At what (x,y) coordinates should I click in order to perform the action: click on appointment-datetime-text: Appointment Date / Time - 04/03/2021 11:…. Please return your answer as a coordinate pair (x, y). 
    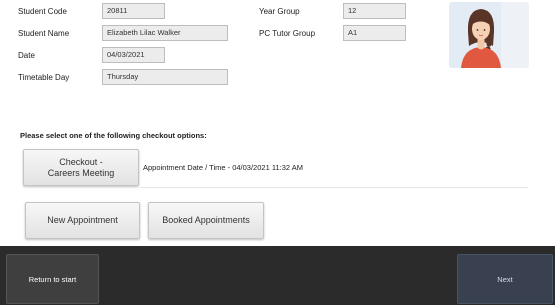
    Looking at the image, I should click on (223, 167).